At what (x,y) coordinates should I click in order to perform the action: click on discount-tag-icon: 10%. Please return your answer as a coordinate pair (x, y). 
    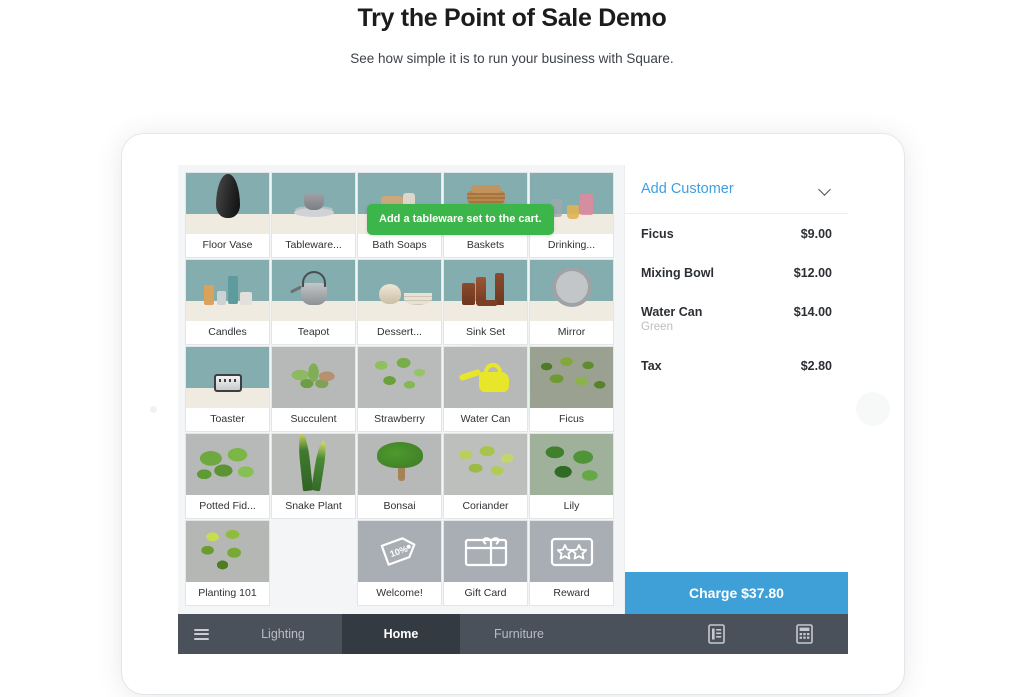
    Looking at the image, I should click on (399, 551).